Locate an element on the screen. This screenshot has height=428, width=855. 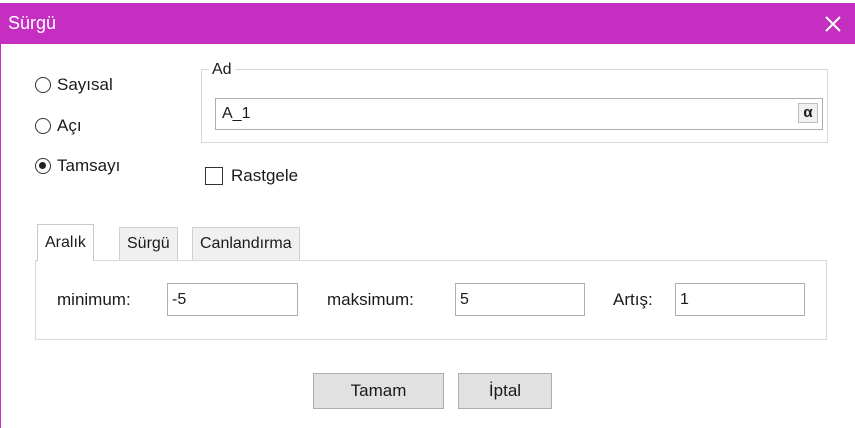
maximum-label: maksimum: is located at coordinates (370, 299).